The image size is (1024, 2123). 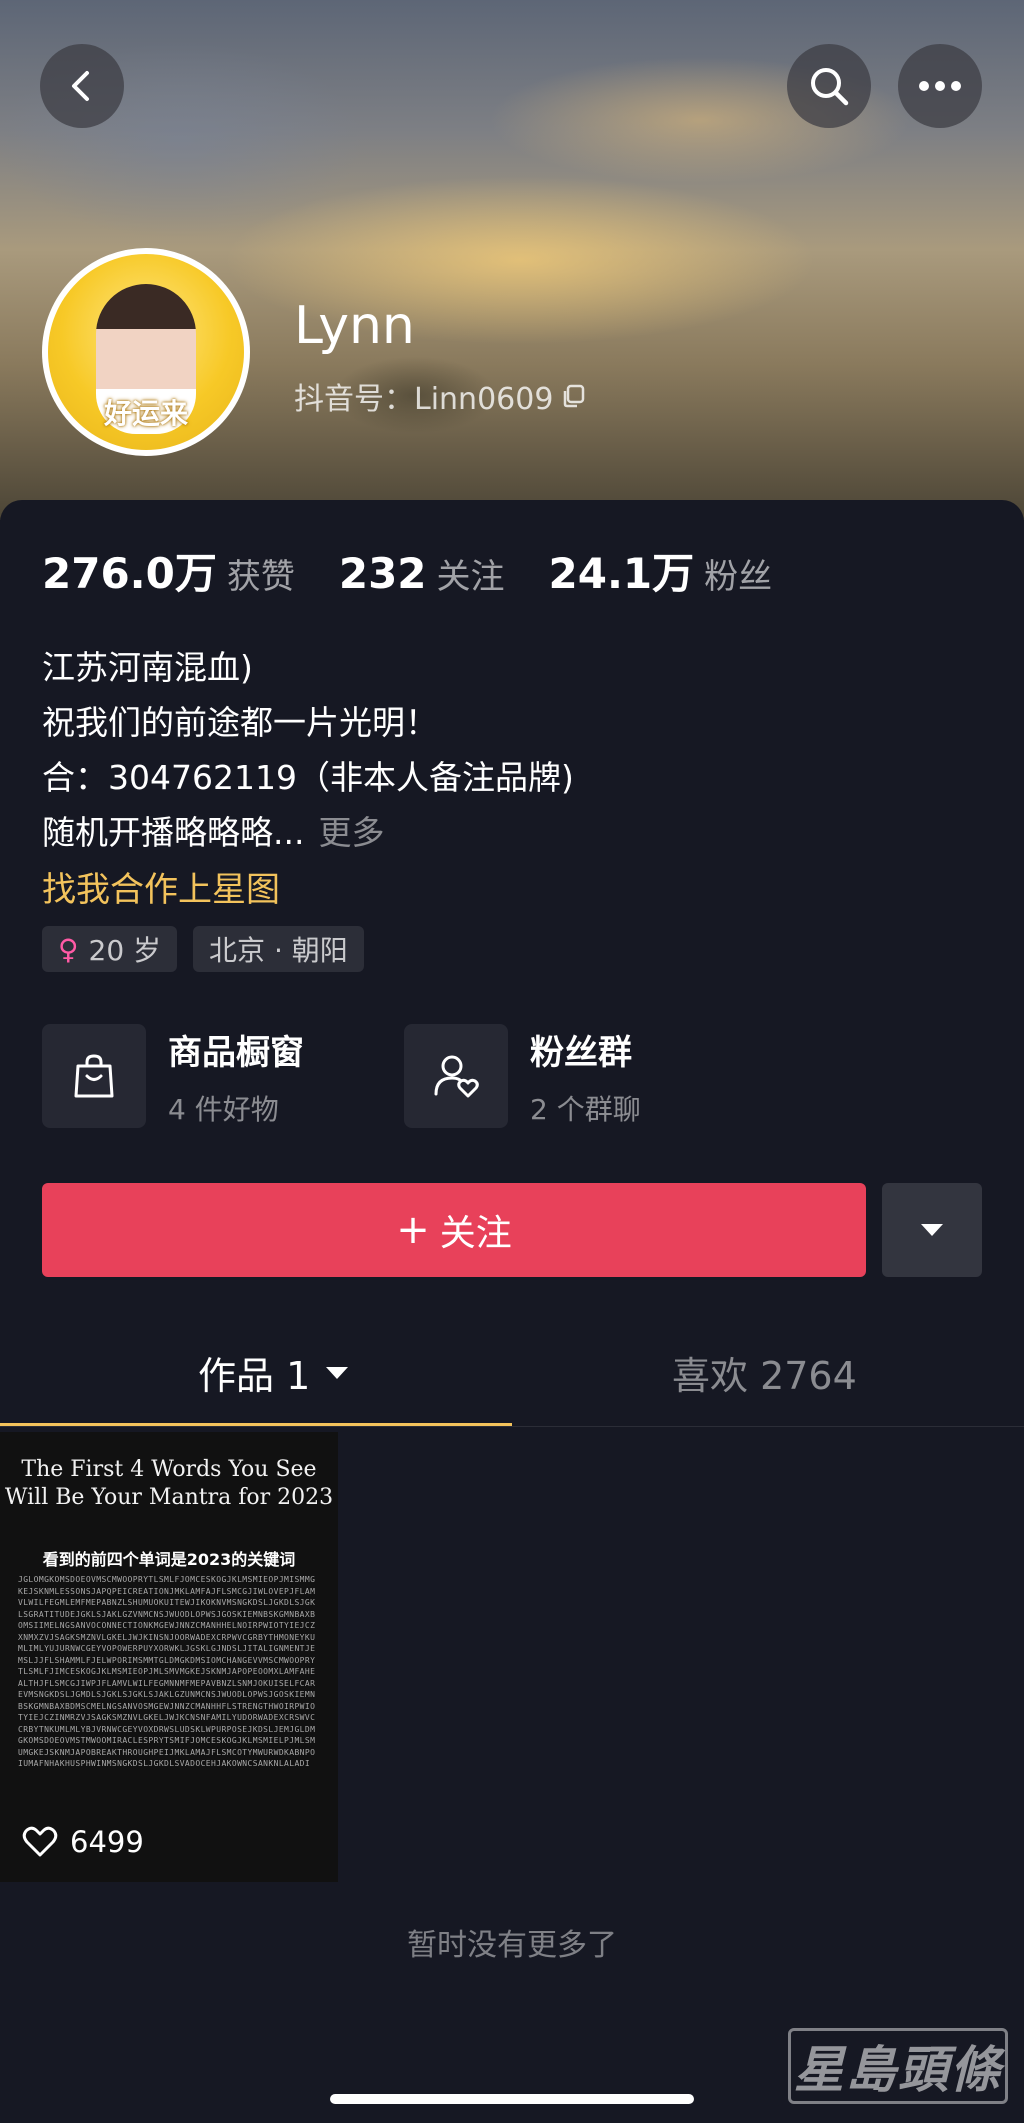 What do you see at coordinates (424, 399) in the screenshot?
I see `user-id: 抖音号：Linn0609` at bounding box center [424, 399].